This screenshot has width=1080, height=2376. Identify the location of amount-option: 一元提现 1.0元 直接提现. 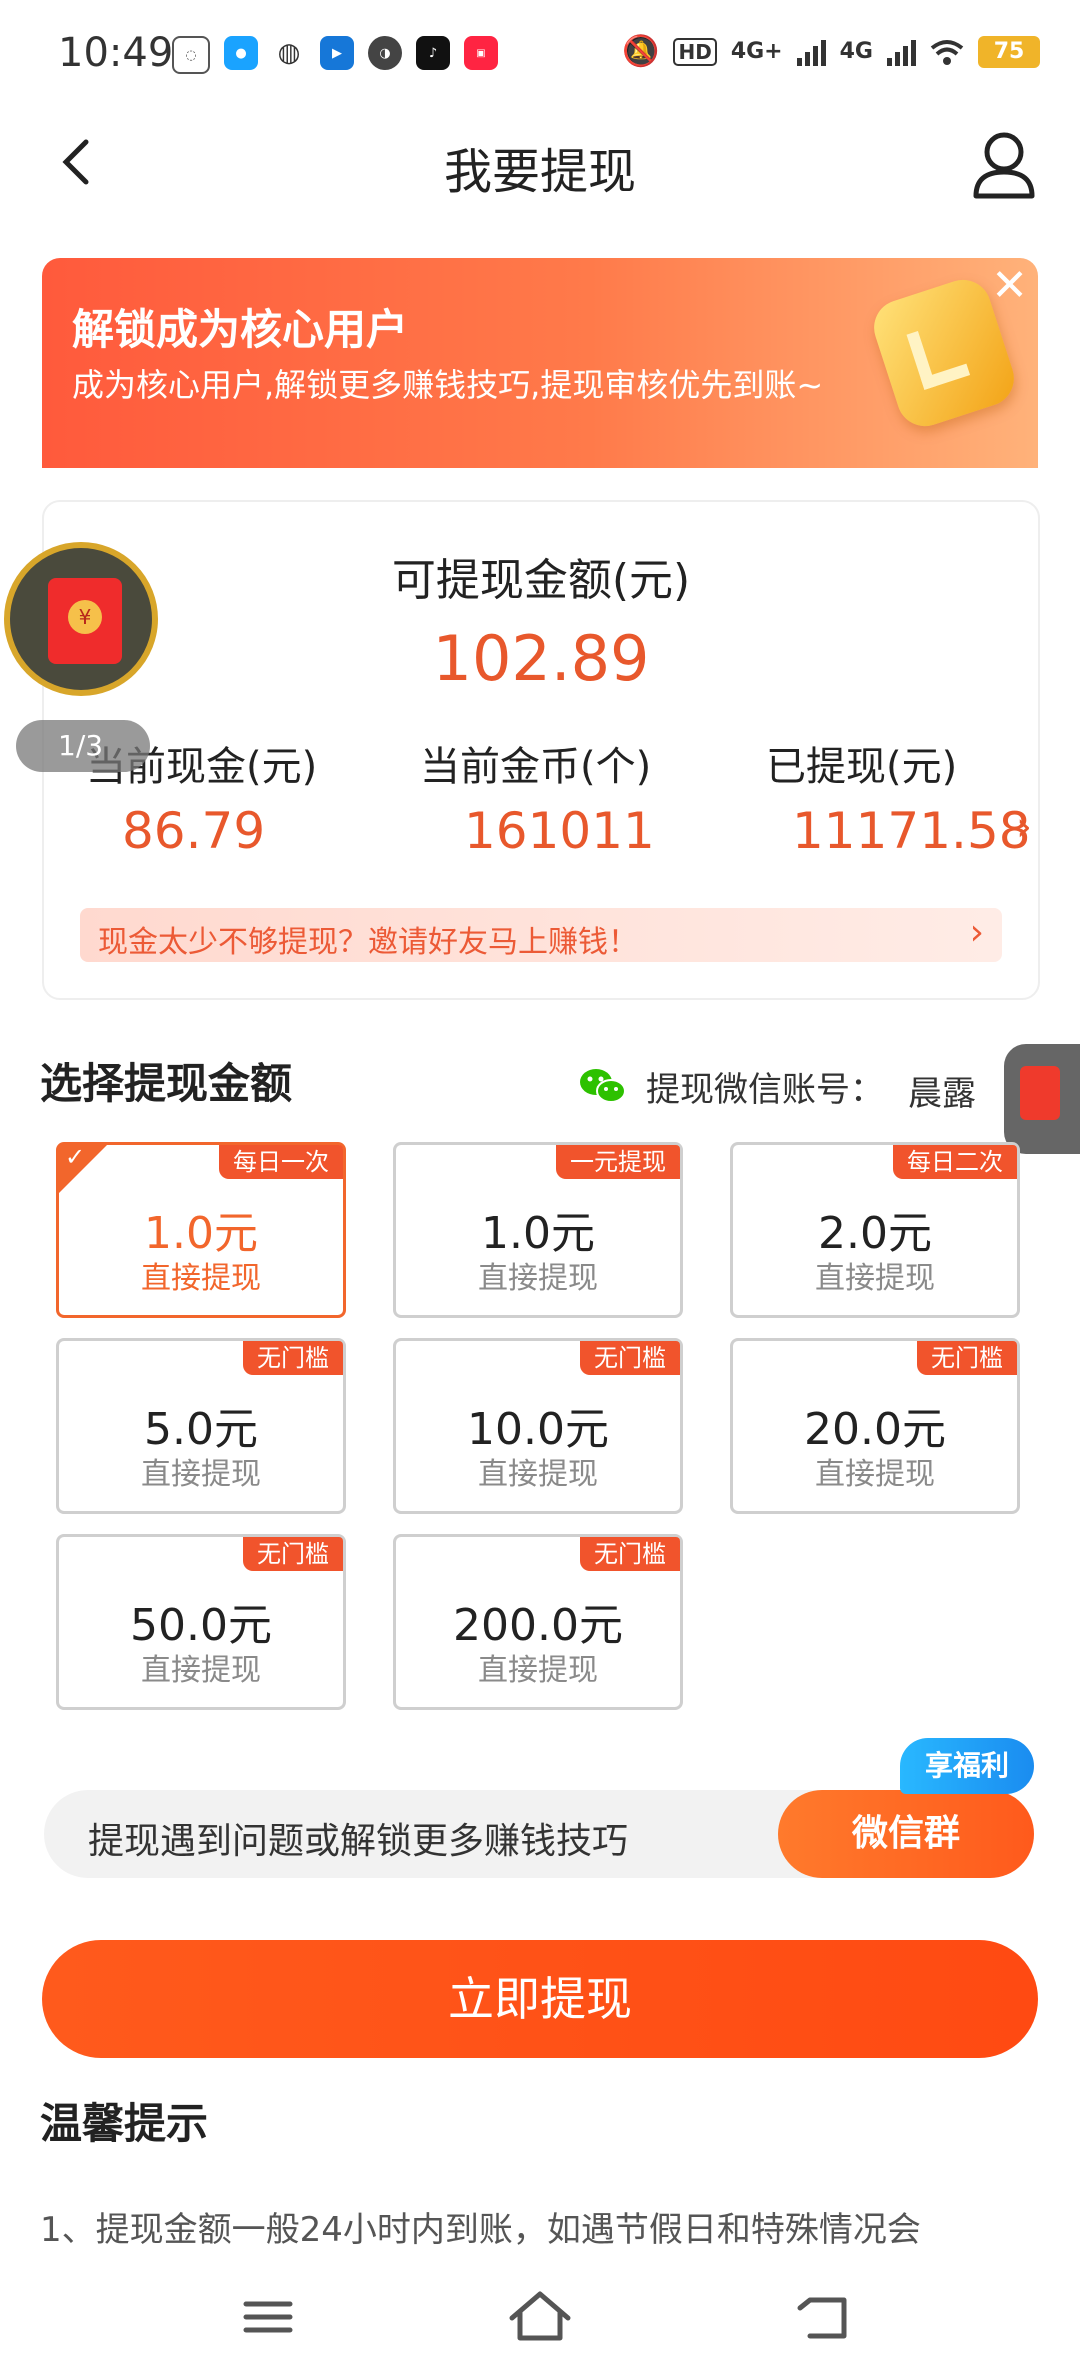
(538, 1230).